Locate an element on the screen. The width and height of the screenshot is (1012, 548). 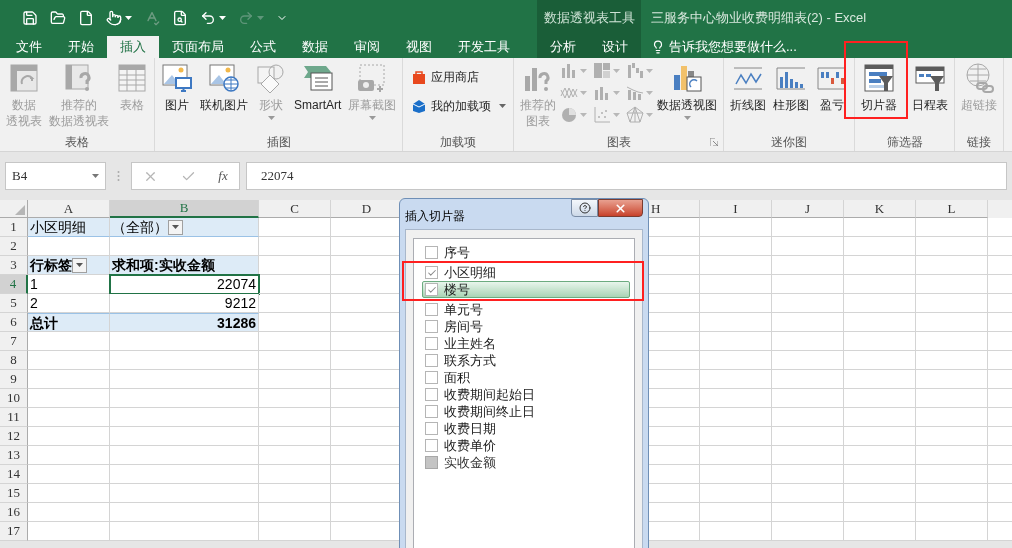
column-header: I is located at coordinates (736, 209).